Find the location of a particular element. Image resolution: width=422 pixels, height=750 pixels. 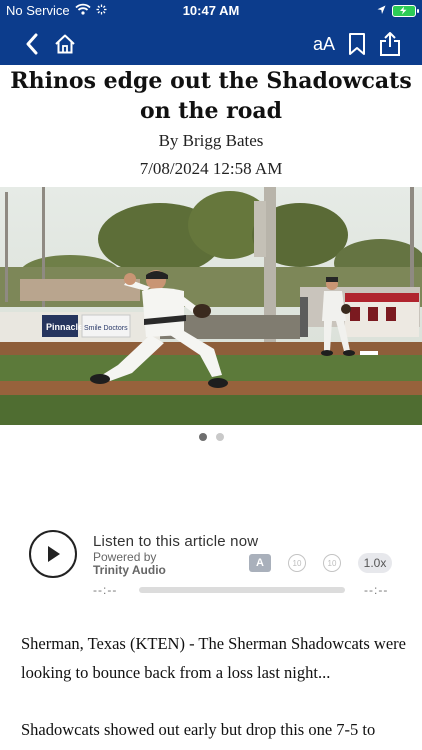

status-right is located at coordinates (398, 10).